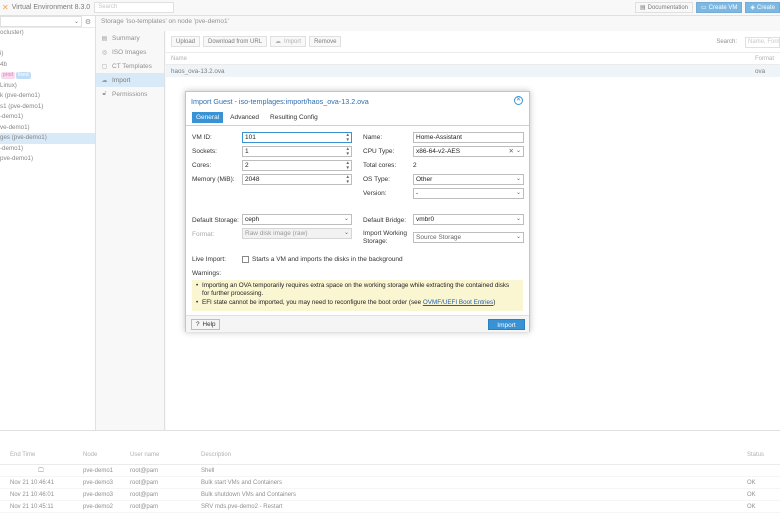 The image size is (780, 516). What do you see at coordinates (468, 137) in the screenshot?
I see `name-field: Home-Assistant` at bounding box center [468, 137].